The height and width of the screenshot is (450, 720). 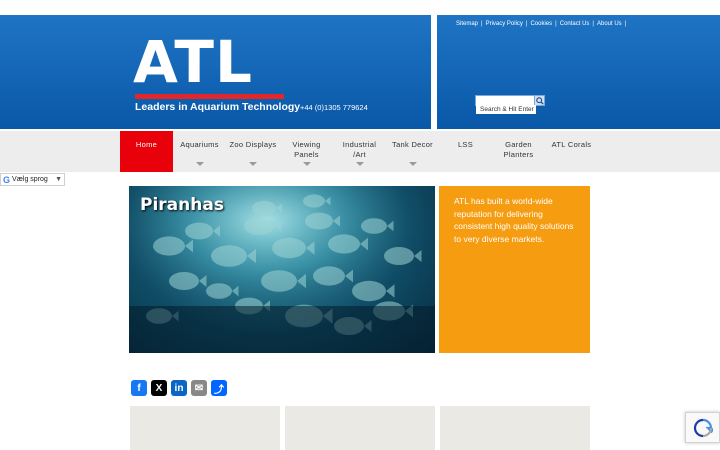 What do you see at coordinates (7, 179) in the screenshot?
I see `google-g-icon: G` at bounding box center [7, 179].